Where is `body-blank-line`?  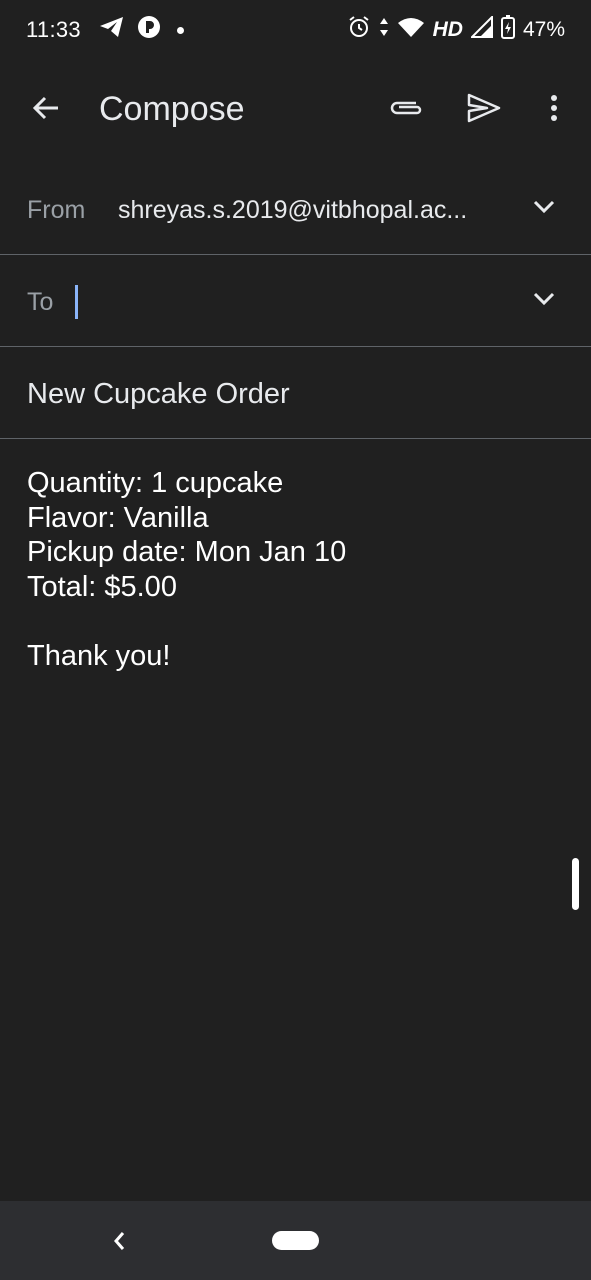 body-blank-line is located at coordinates (297, 621).